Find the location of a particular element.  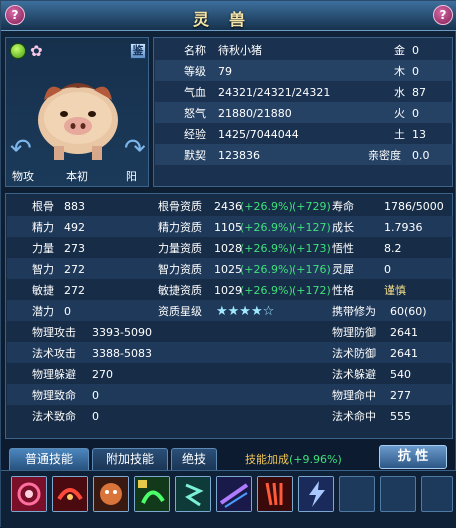

pet-attack-type: 物攻 is located at coordinates (23, 176).